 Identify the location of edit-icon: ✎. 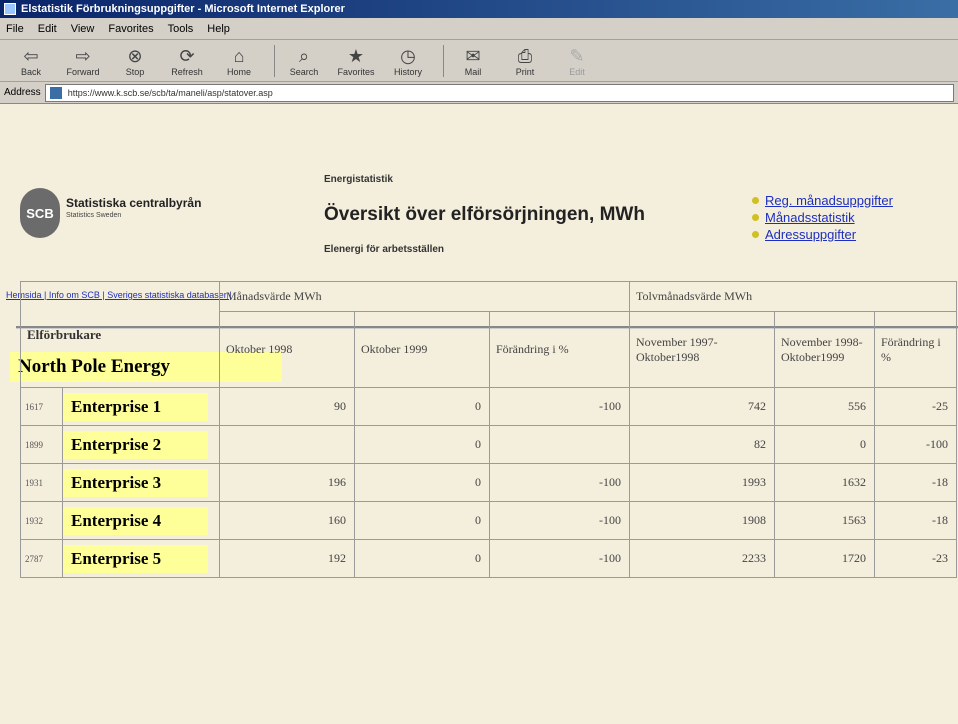
(577, 55).